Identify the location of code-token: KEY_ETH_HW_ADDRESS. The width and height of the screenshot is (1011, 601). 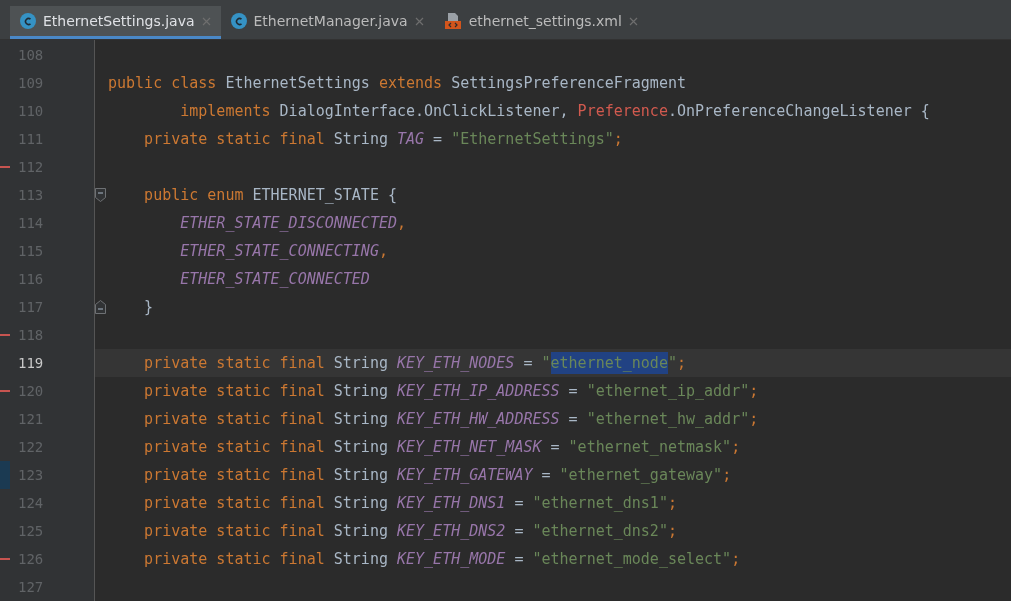
(478, 419).